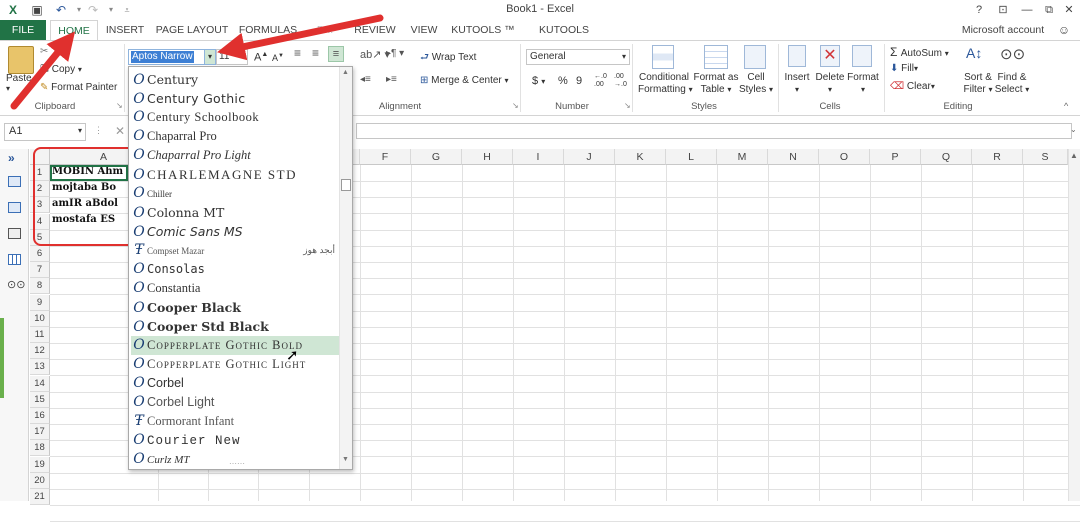 This screenshot has height=522, width=1080. I want to click on cancel-entry-icon: ✕, so click(120, 131).